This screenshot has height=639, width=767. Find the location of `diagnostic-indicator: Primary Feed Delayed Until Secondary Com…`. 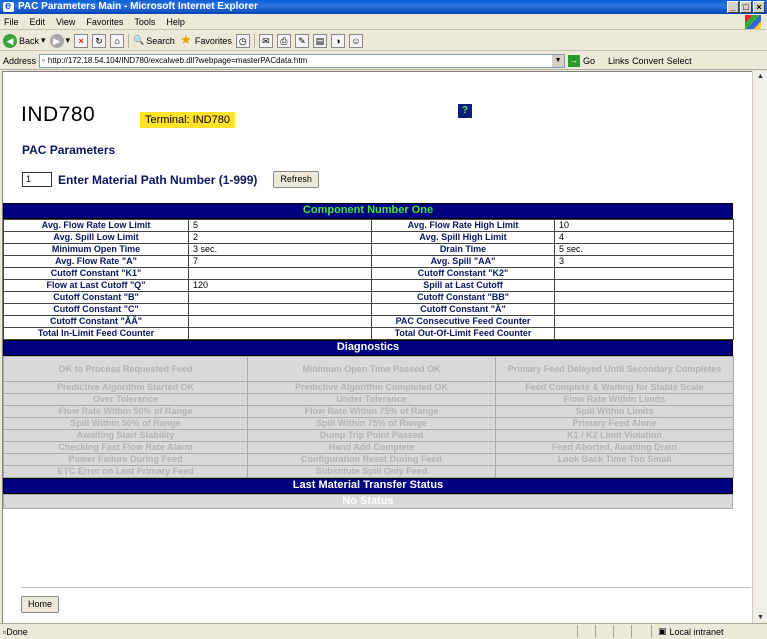

diagnostic-indicator: Primary Feed Delayed Until Secondary Com… is located at coordinates (614, 369).